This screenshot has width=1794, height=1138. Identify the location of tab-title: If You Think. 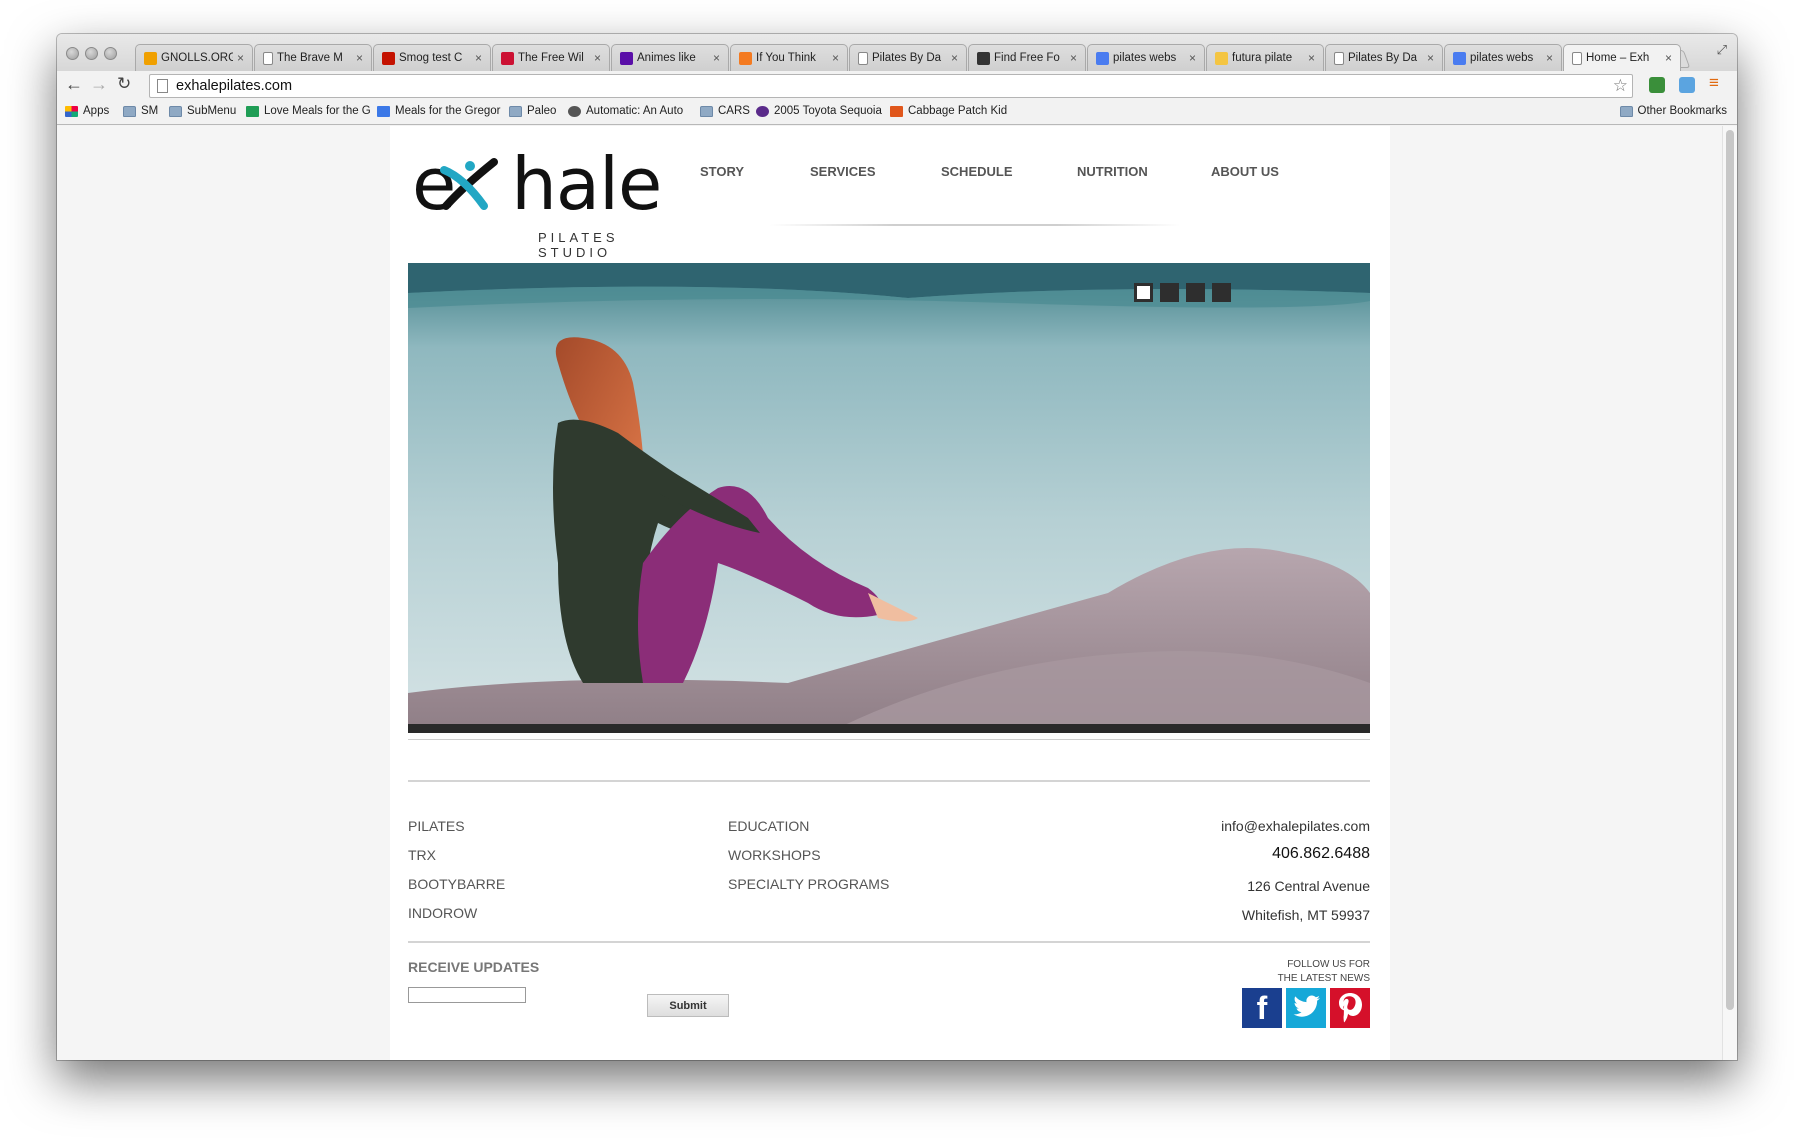
(786, 58).